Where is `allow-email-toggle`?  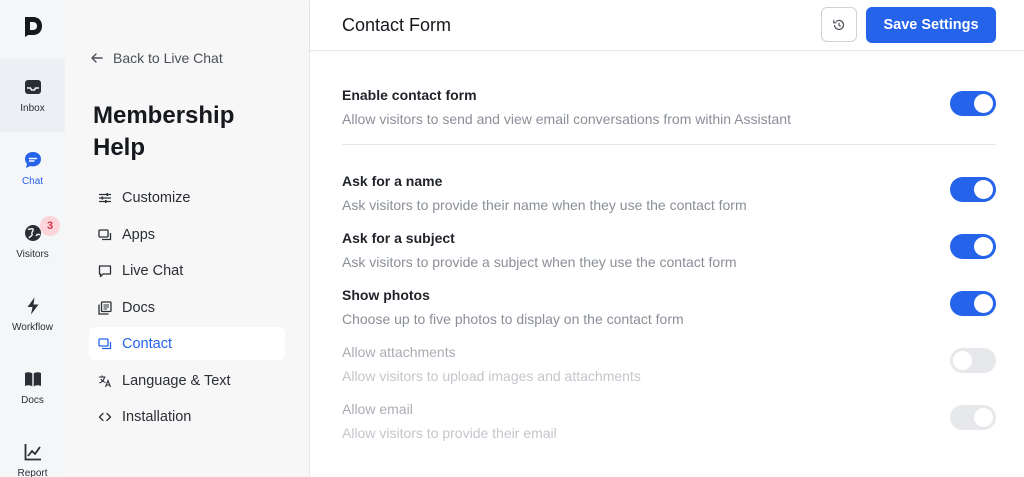
allow-email-toggle is located at coordinates (973, 417).